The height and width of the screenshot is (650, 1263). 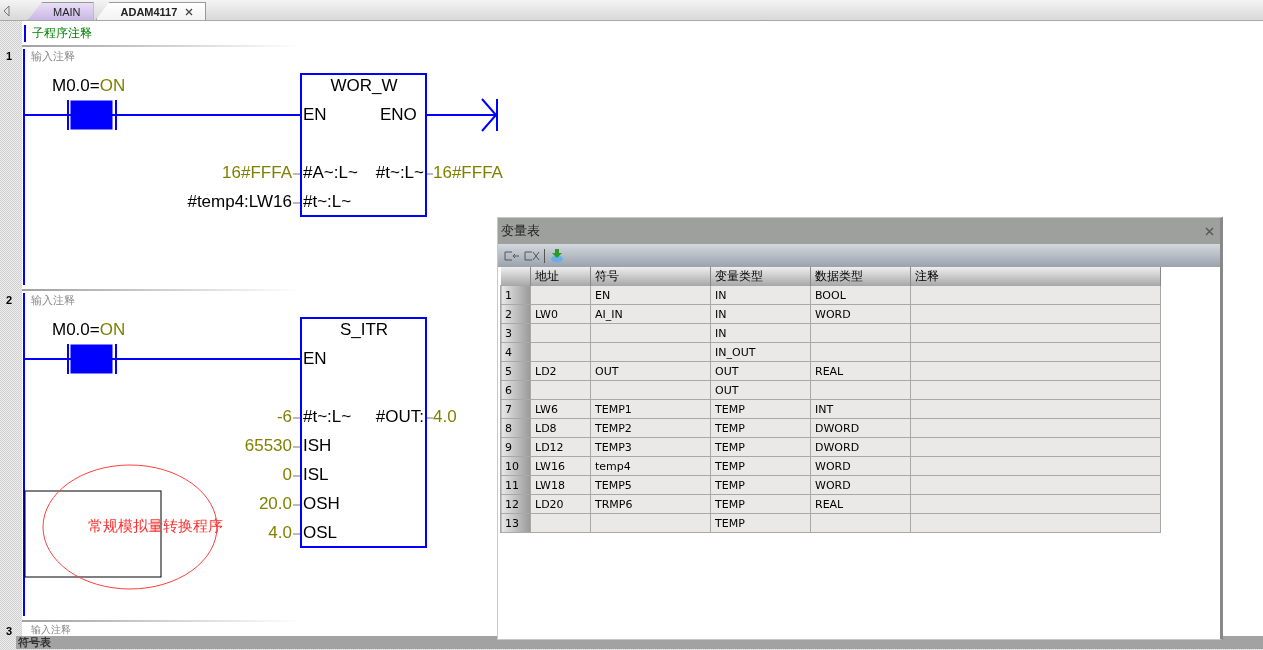 I want to click on column-header: 符号, so click(x=650, y=276).